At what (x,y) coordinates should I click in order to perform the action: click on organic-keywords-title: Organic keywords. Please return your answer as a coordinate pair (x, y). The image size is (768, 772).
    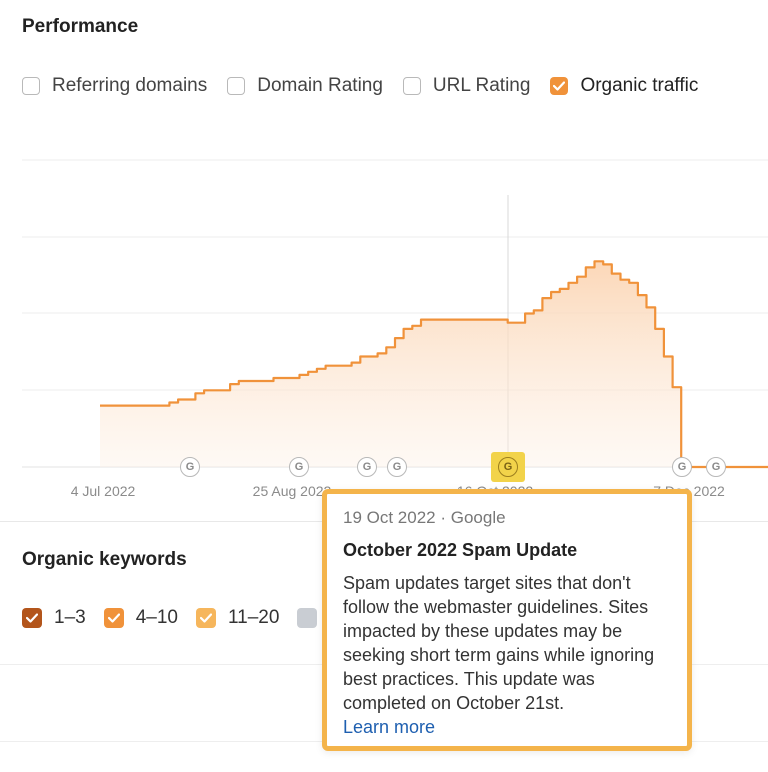
    Looking at the image, I should click on (104, 559).